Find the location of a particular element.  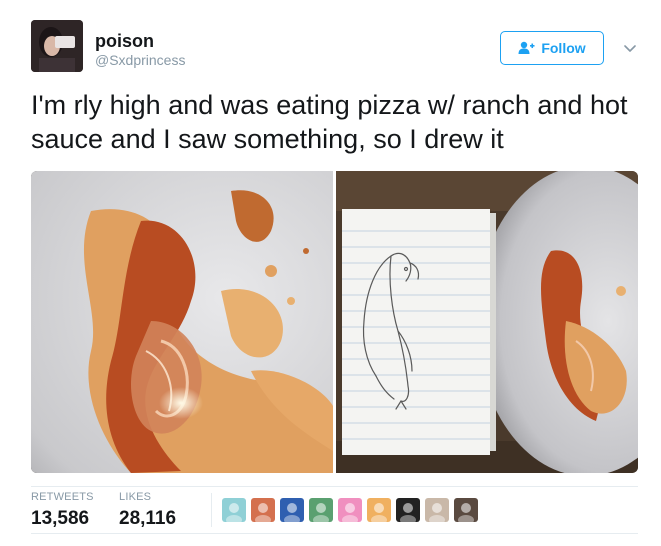

add-user-icon is located at coordinates (526, 48).